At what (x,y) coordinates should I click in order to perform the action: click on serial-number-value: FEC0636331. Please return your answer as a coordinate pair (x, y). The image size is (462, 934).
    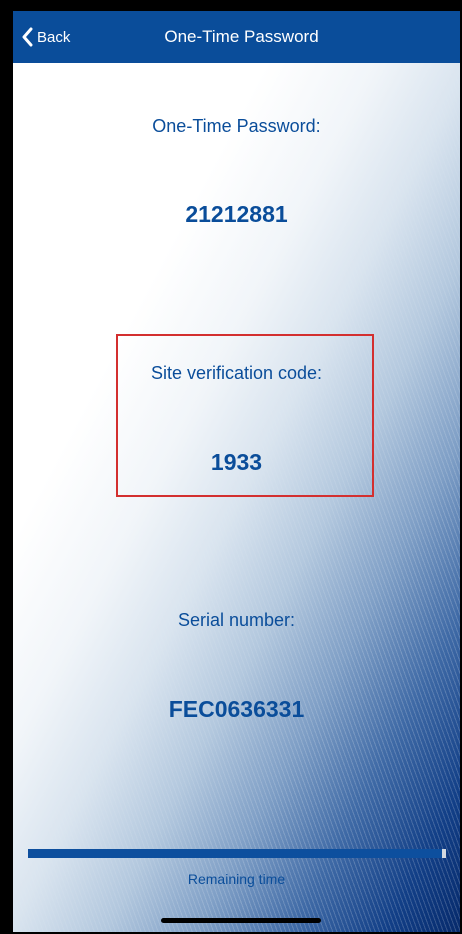
    Looking at the image, I should click on (236, 709).